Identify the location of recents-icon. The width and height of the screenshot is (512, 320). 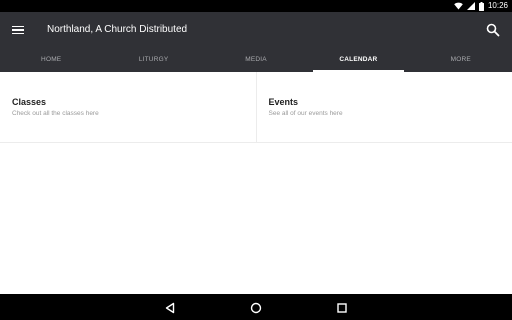
(342, 307).